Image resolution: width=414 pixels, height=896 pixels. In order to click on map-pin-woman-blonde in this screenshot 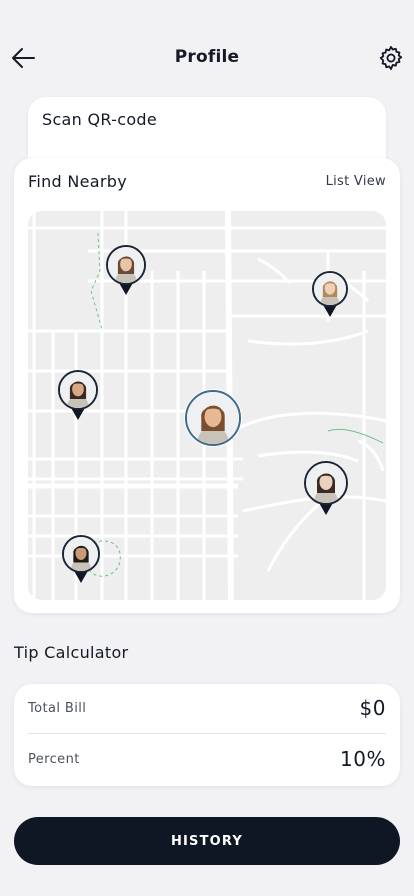, I will do `click(330, 295)`.